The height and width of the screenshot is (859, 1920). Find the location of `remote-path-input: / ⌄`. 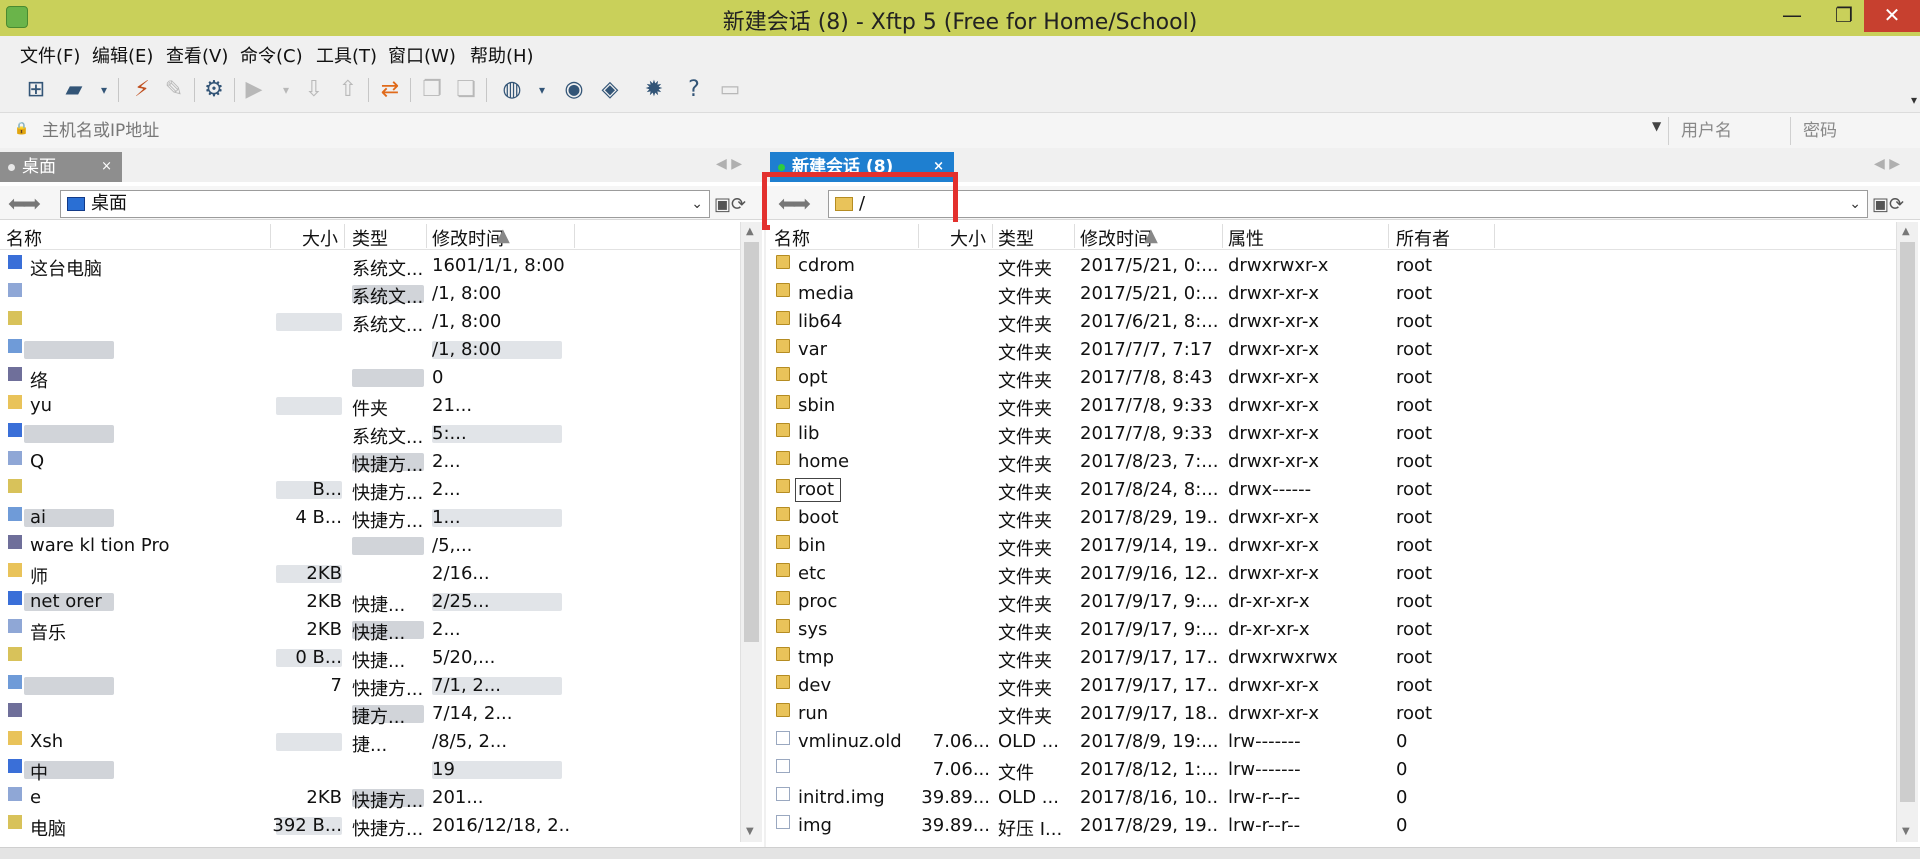

remote-path-input: / ⌄ is located at coordinates (1348, 204).